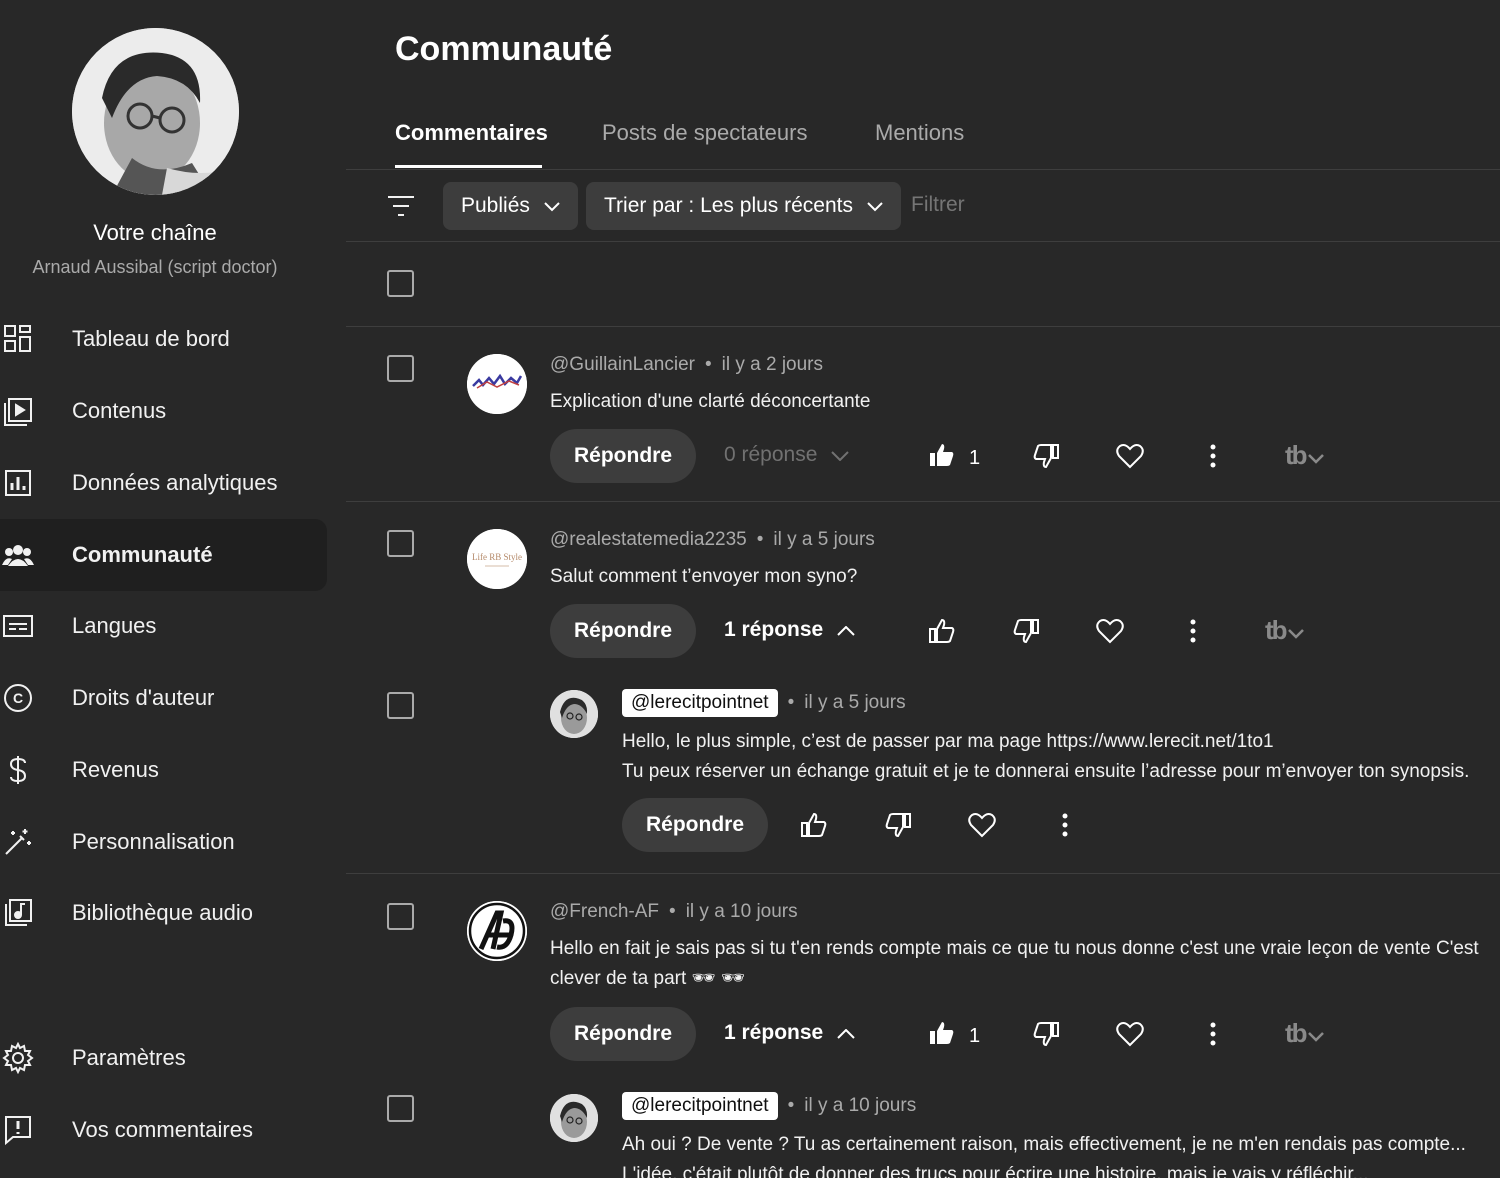  I want to click on dashboard-icon, so click(18, 339).